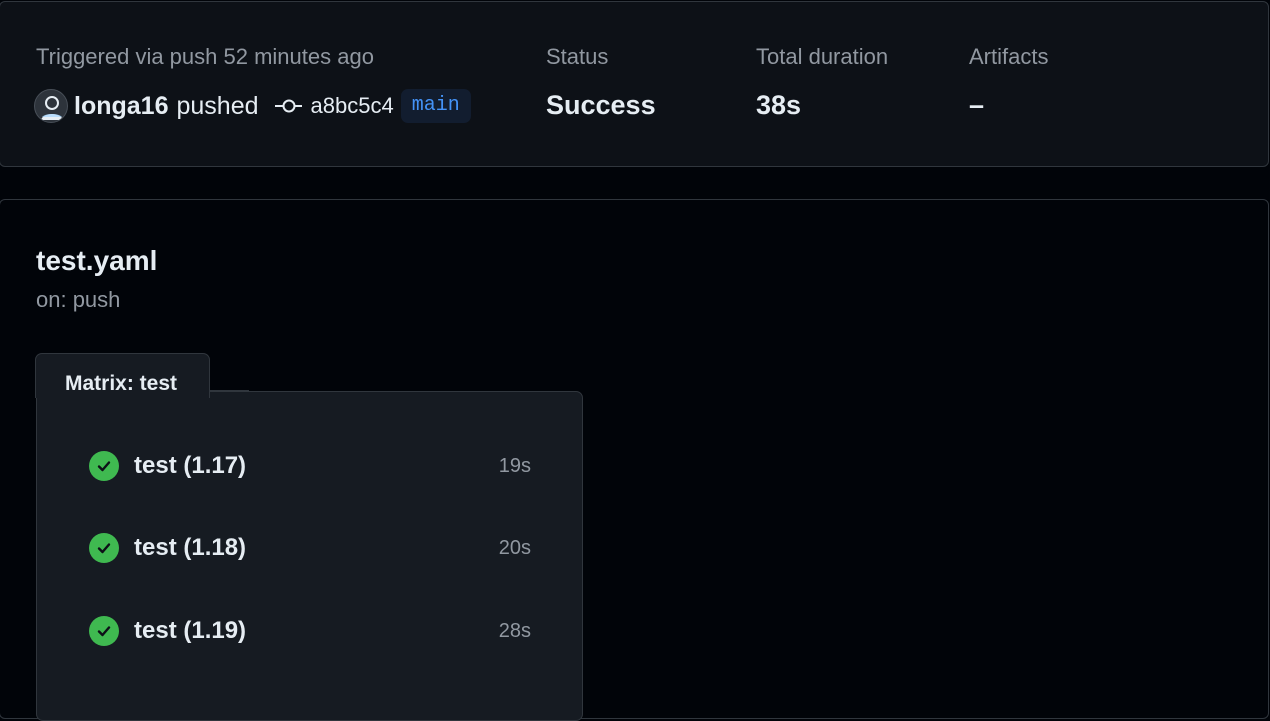 The image size is (1270, 721). What do you see at coordinates (96, 261) in the screenshot?
I see `workflow-file-name: test.yaml` at bounding box center [96, 261].